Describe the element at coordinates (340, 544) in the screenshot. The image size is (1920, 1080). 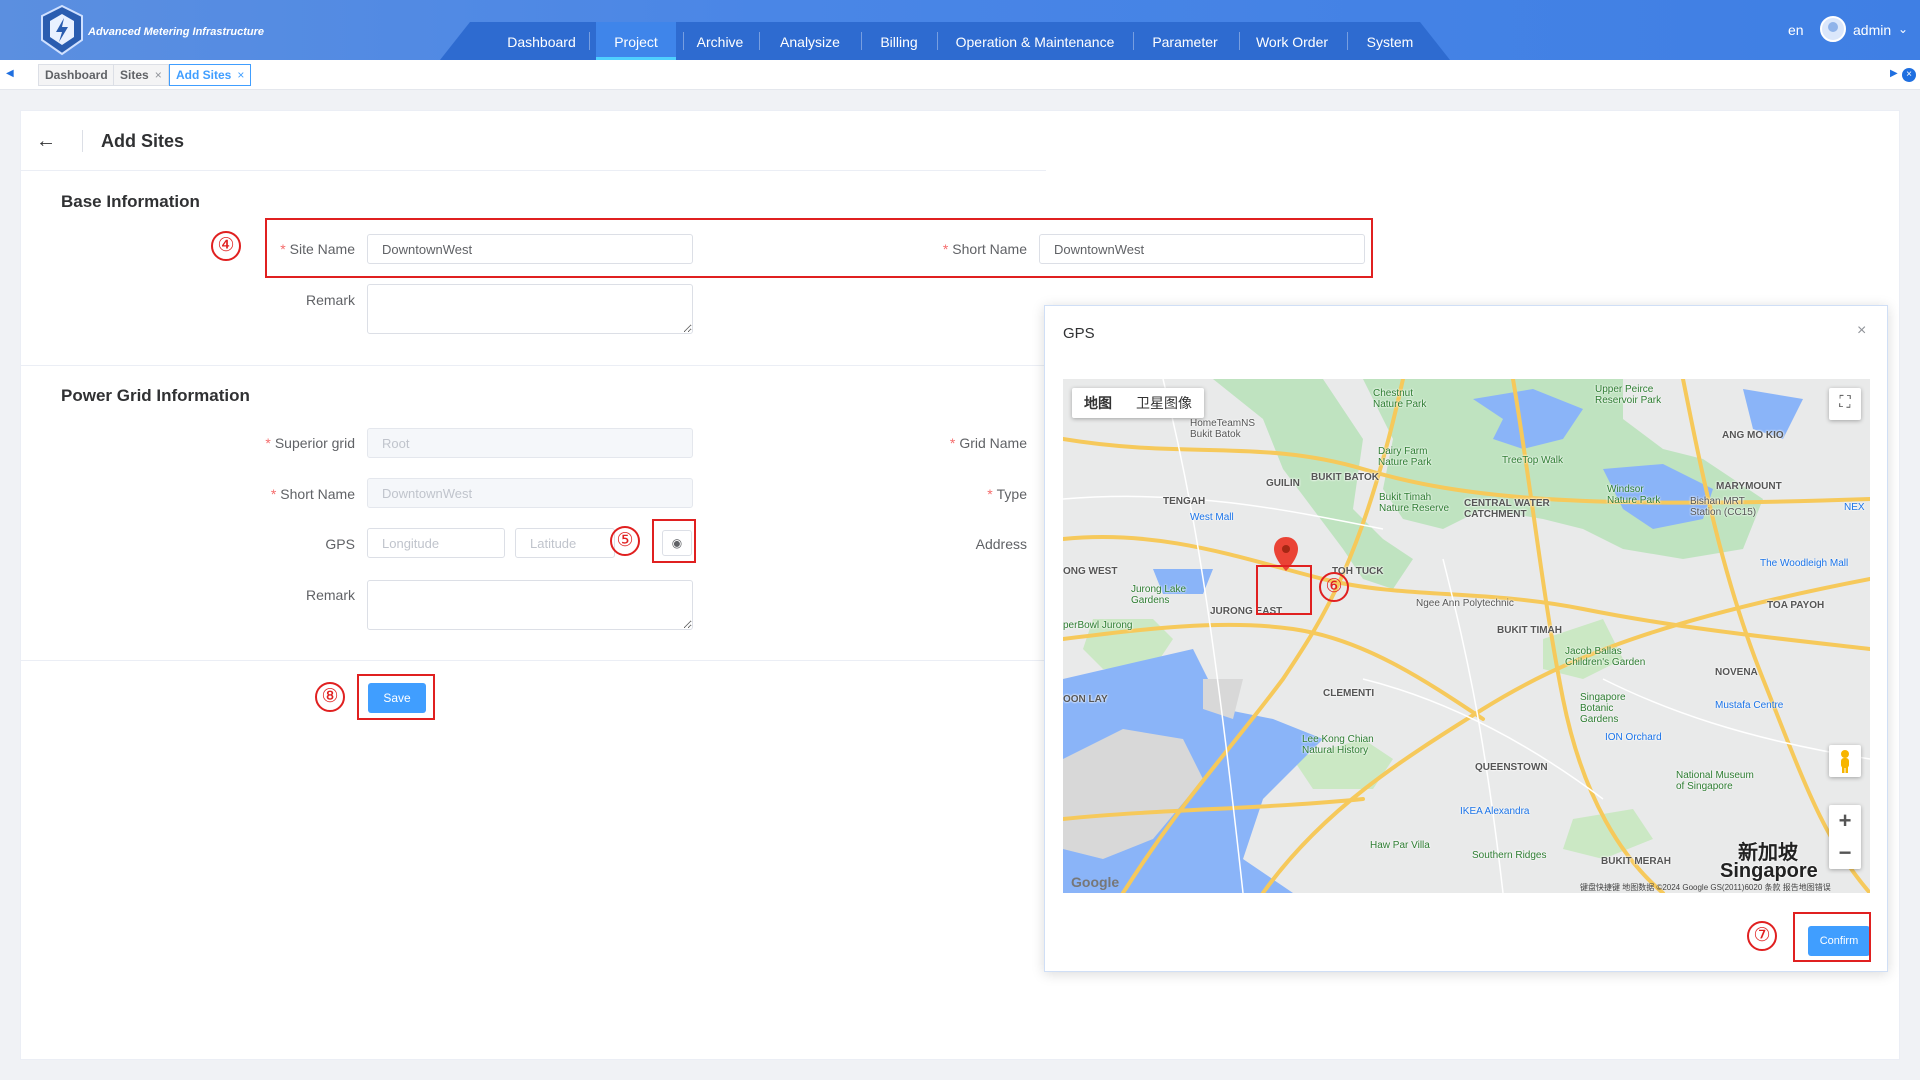
I see `gps-label: GPS` at that location.